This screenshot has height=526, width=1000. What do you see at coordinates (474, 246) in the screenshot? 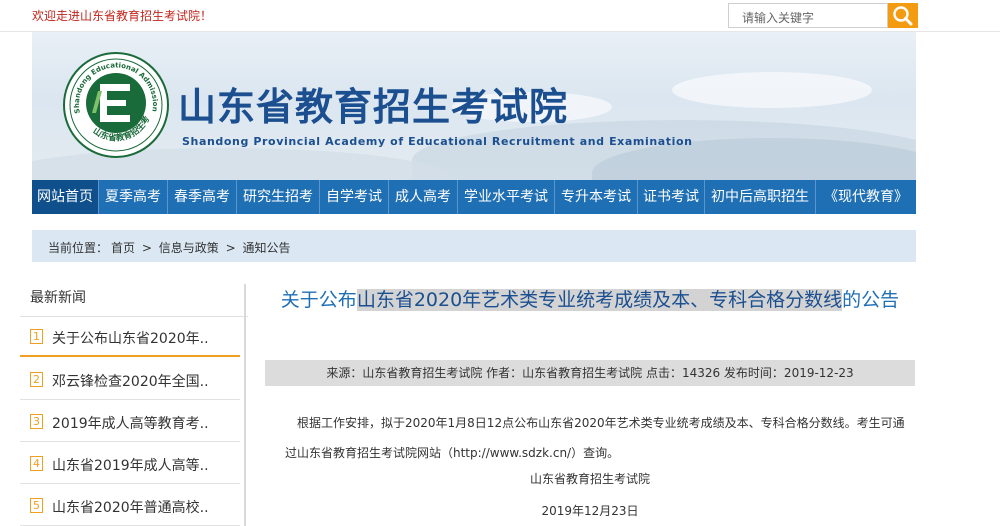
I see `breadcrumb: 当前位置： 首页 > 信息与政策 > 通知公告` at bounding box center [474, 246].